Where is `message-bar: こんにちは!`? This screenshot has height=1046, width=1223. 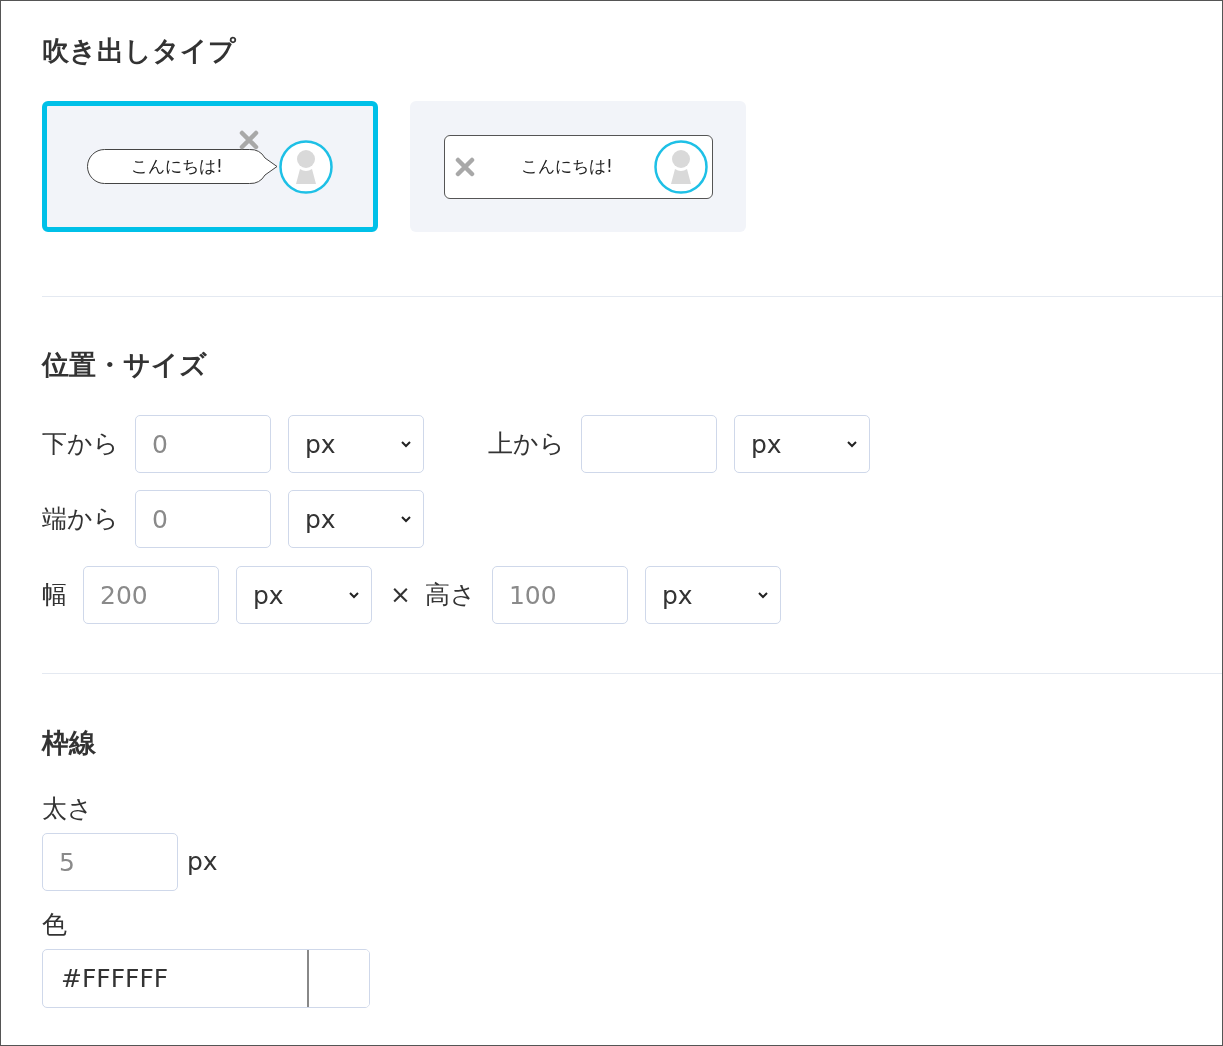
message-bar: こんにちは! is located at coordinates (578, 166).